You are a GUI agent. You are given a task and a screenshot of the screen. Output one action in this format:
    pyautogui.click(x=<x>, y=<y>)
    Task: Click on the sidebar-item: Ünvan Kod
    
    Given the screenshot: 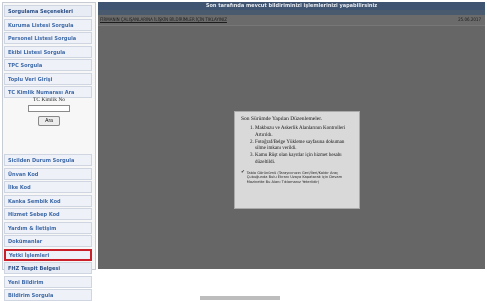 What is the action you would take?
    pyautogui.click(x=48, y=173)
    